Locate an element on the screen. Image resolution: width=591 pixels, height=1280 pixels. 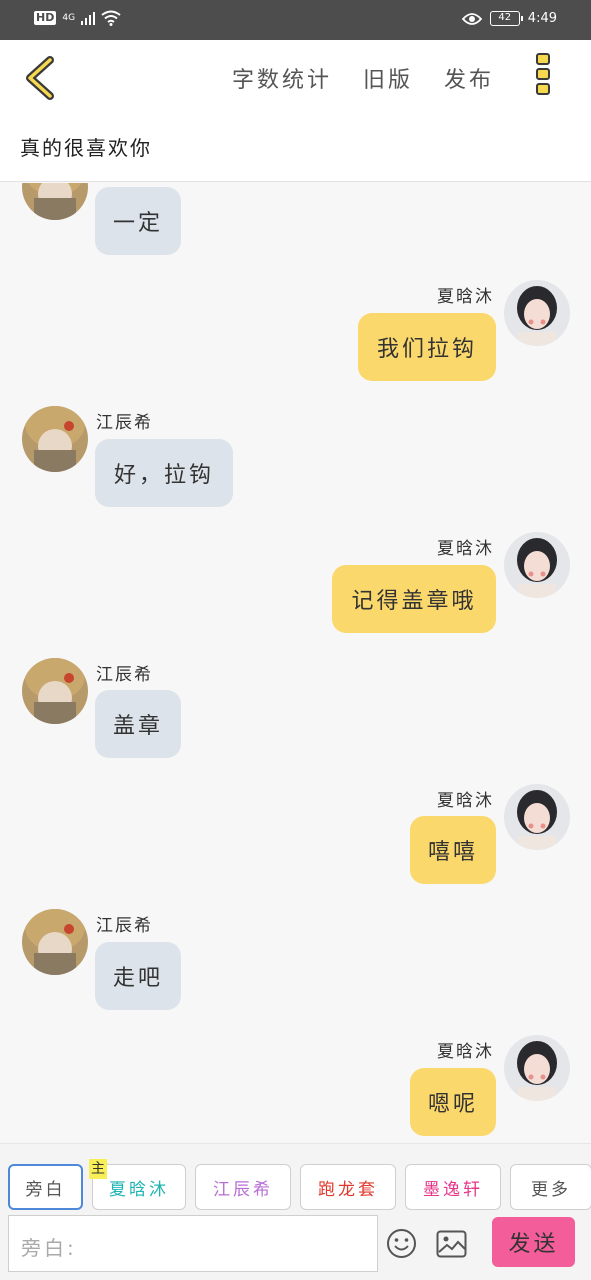
story-title: 真的很喜欢你 is located at coordinates (86, 148).